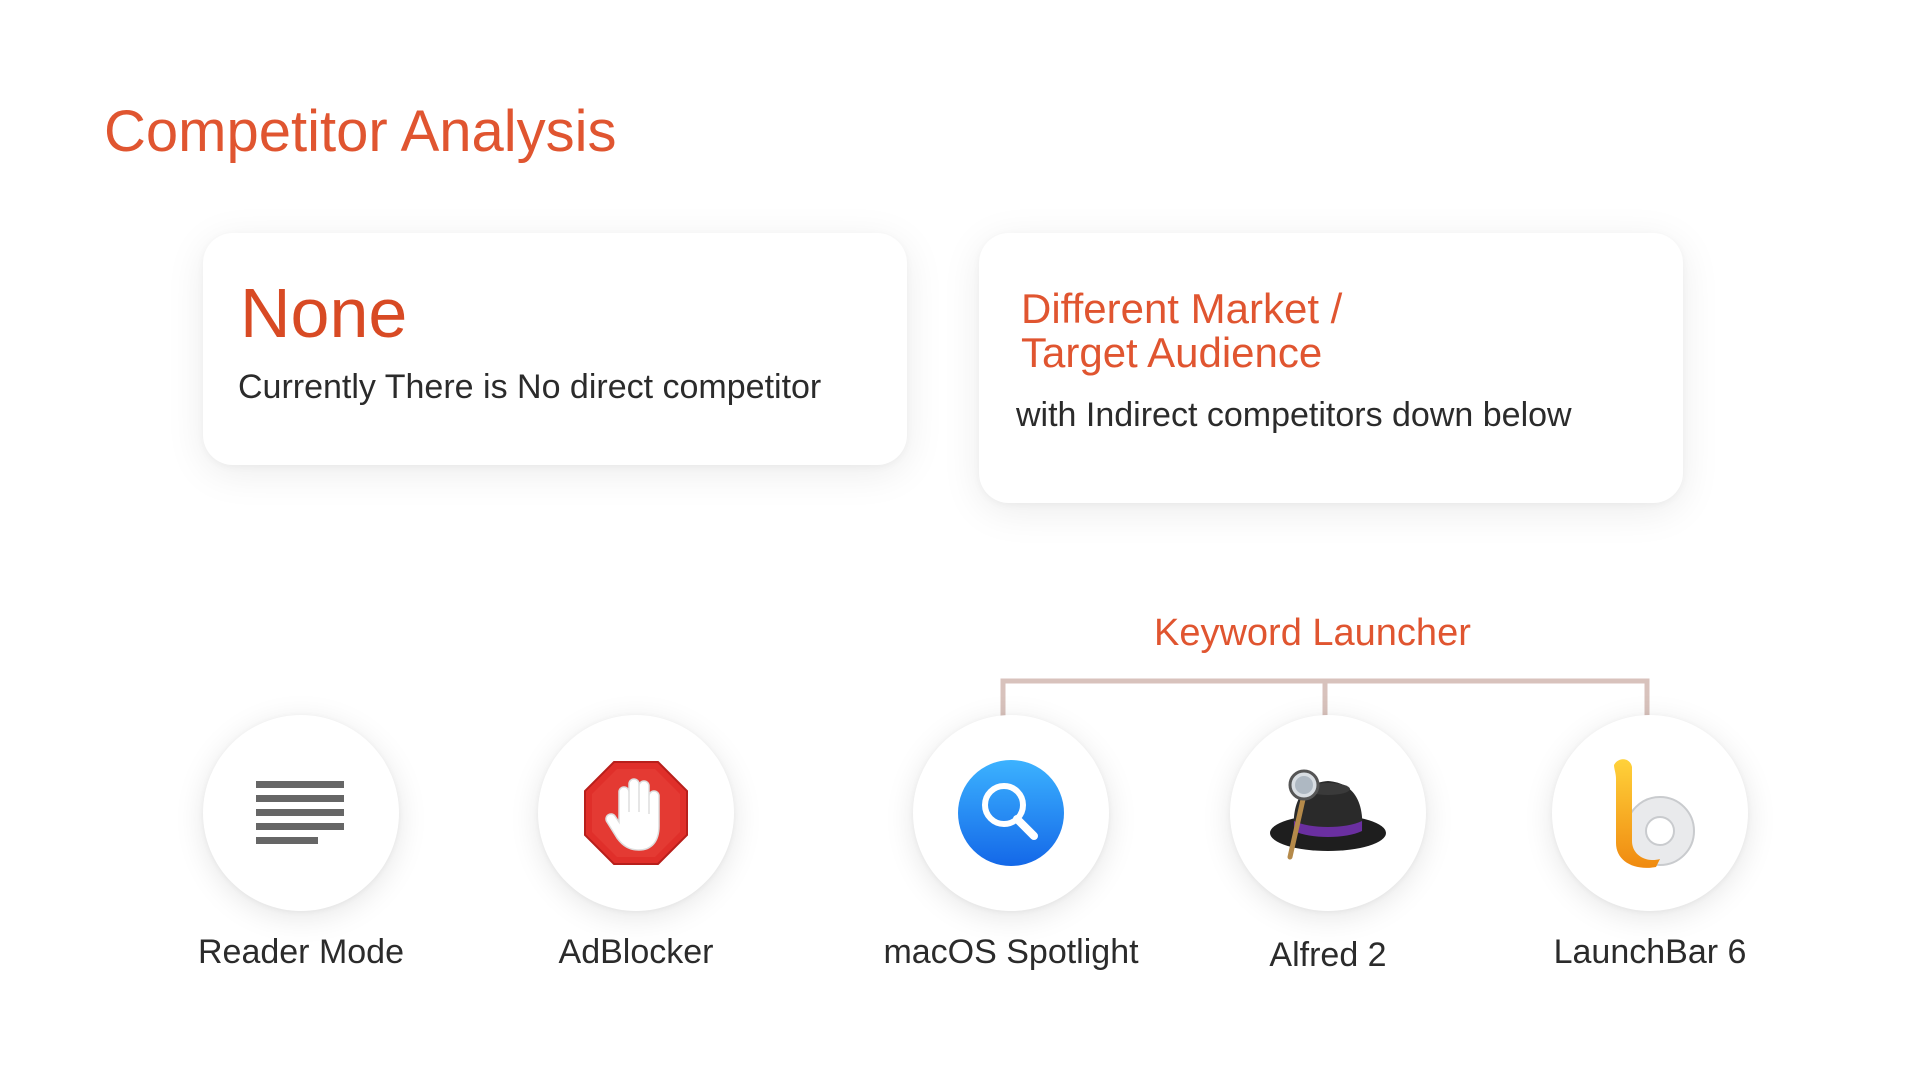 The image size is (1920, 1080). I want to click on spotlight-magnifier-icon, so click(1011, 813).